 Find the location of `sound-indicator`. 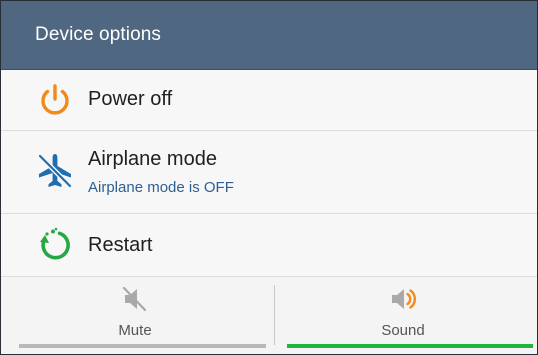

sound-indicator is located at coordinates (410, 346).